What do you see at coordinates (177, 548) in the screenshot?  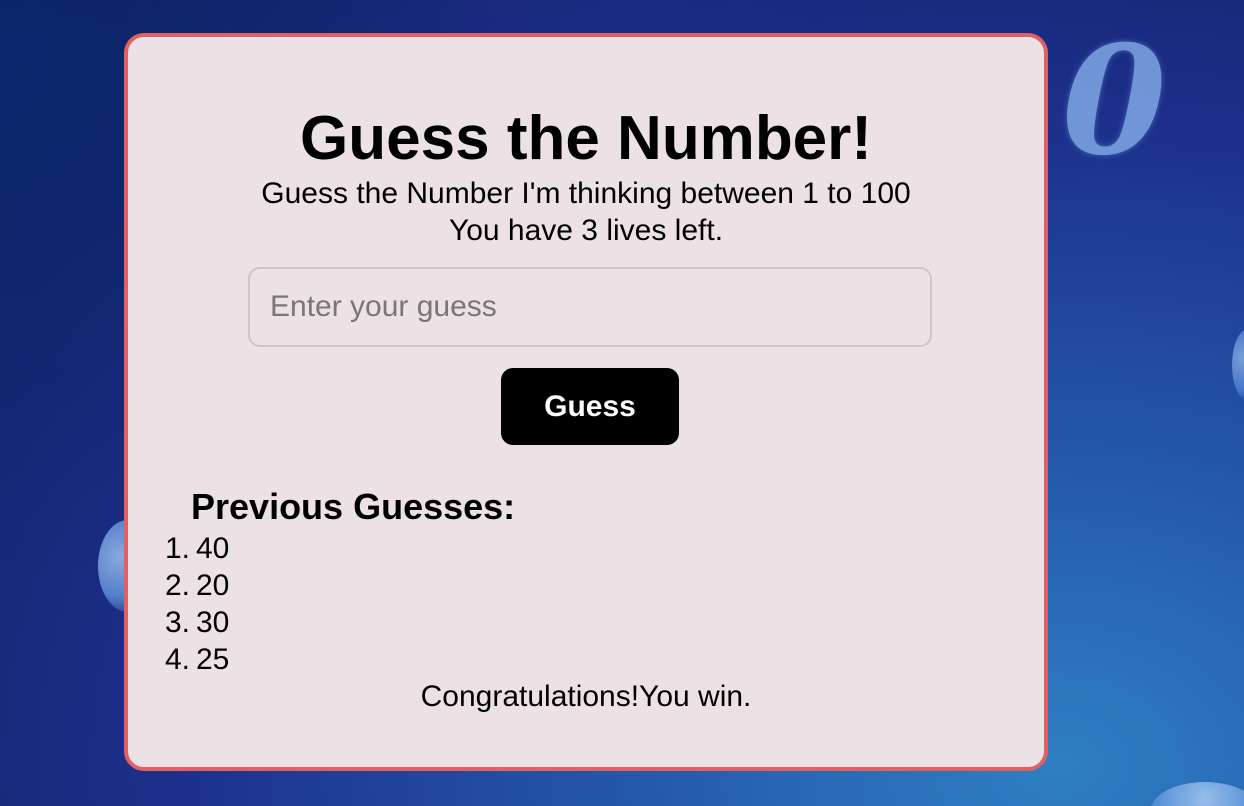 I see `list-item-number: 1.` at bounding box center [177, 548].